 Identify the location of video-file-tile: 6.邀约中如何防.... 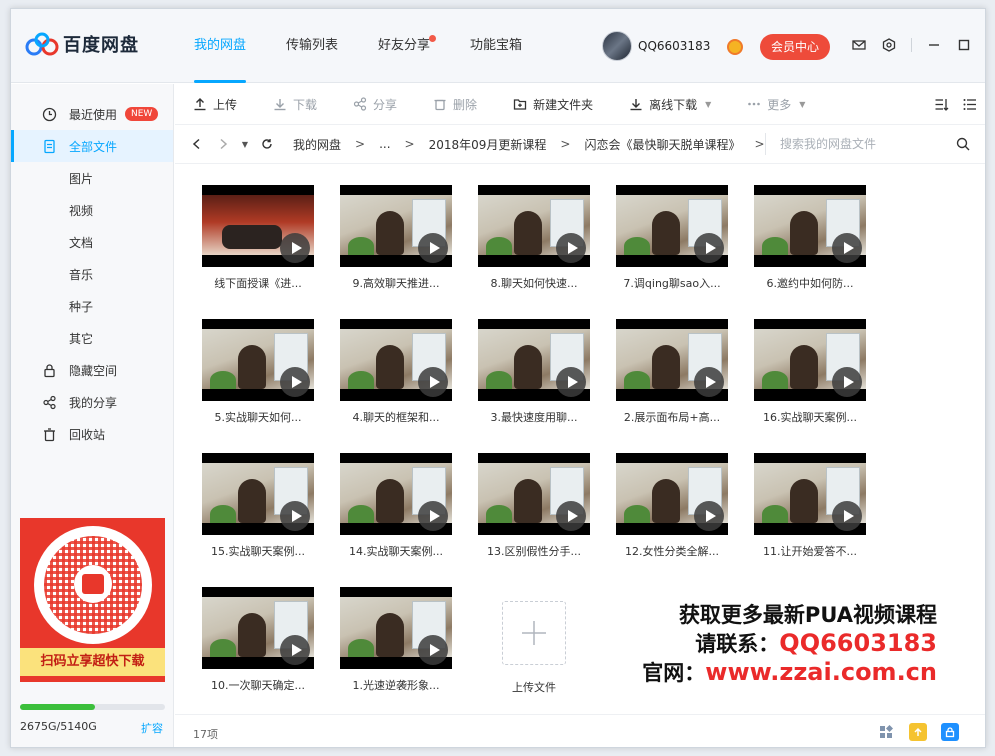
(810, 235).